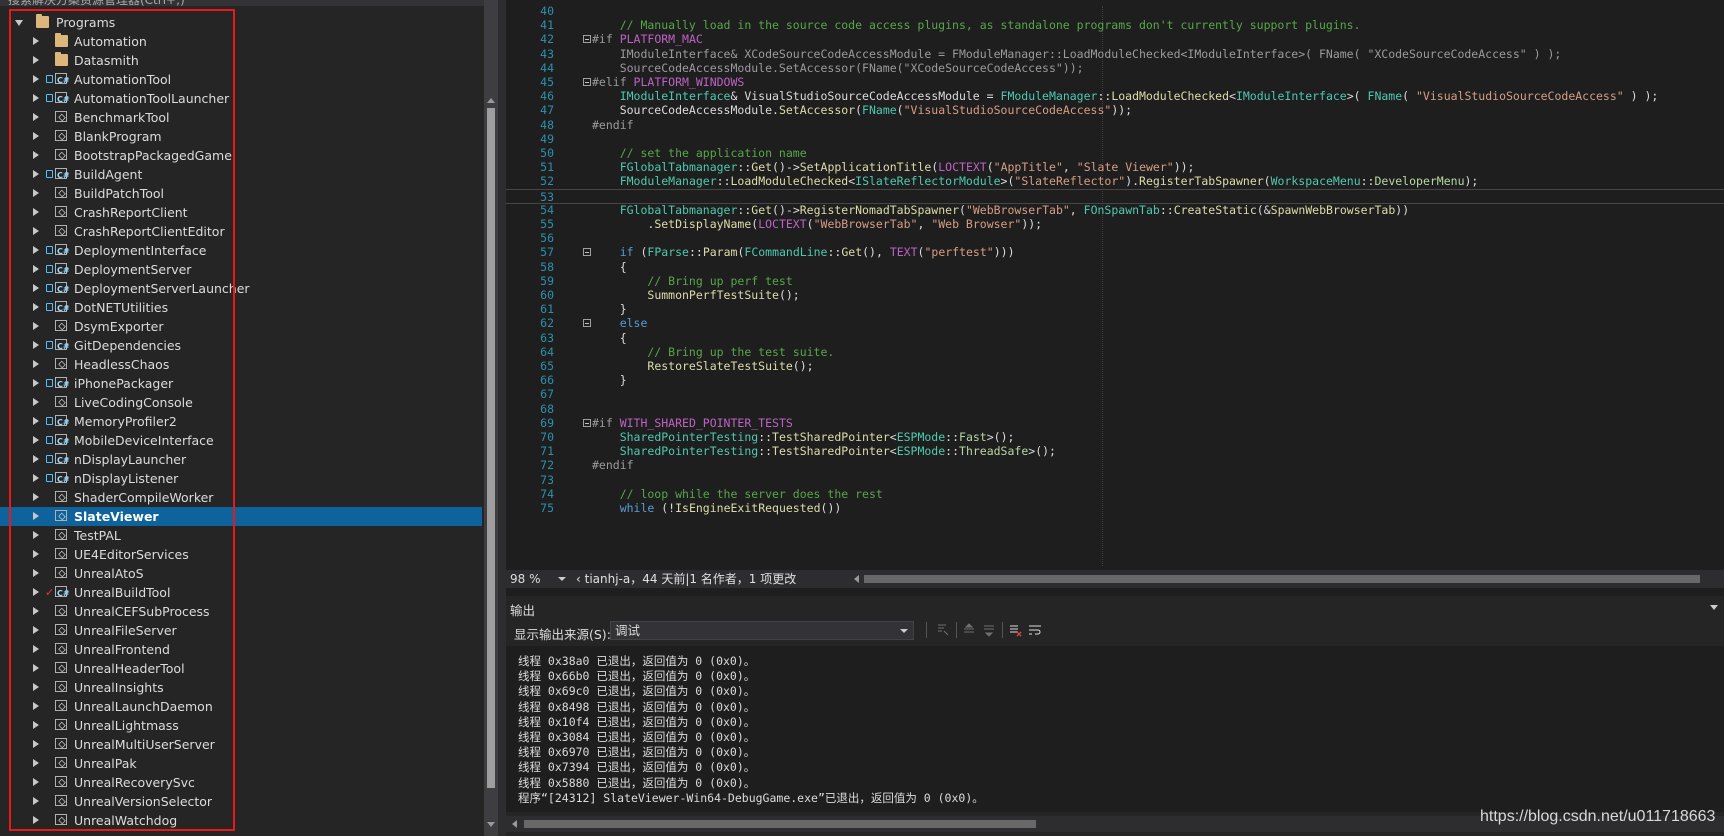  Describe the element at coordinates (241, 212) in the screenshot. I see `tree-item-crashreportclient: CrashReportClient` at that location.